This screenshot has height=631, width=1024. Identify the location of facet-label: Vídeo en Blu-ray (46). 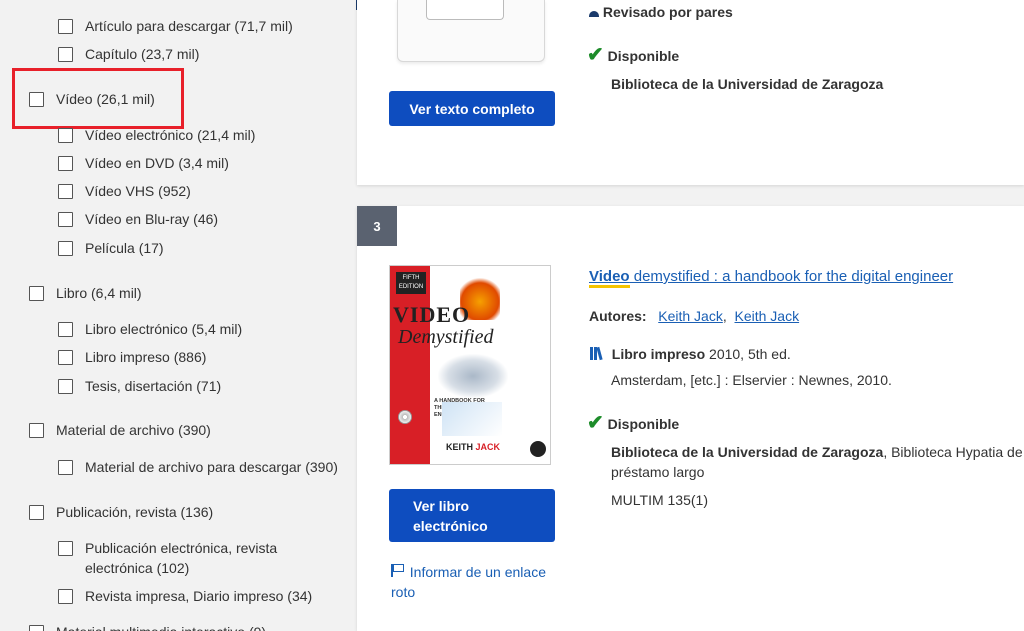
(152, 219).